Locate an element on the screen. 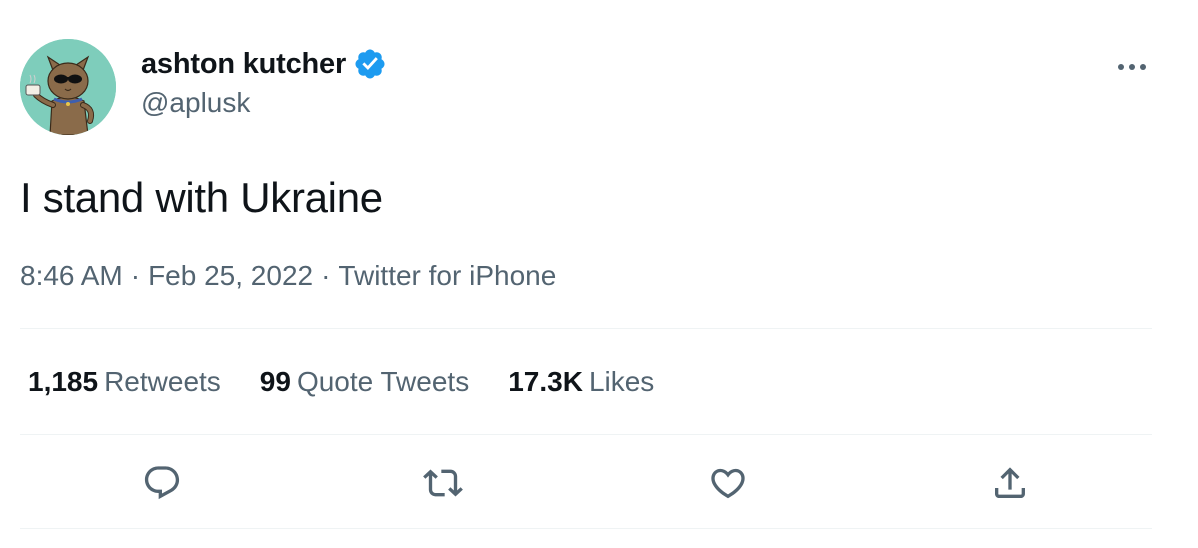 This screenshot has height=548, width=1198. share-icon is located at coordinates (1010, 482).